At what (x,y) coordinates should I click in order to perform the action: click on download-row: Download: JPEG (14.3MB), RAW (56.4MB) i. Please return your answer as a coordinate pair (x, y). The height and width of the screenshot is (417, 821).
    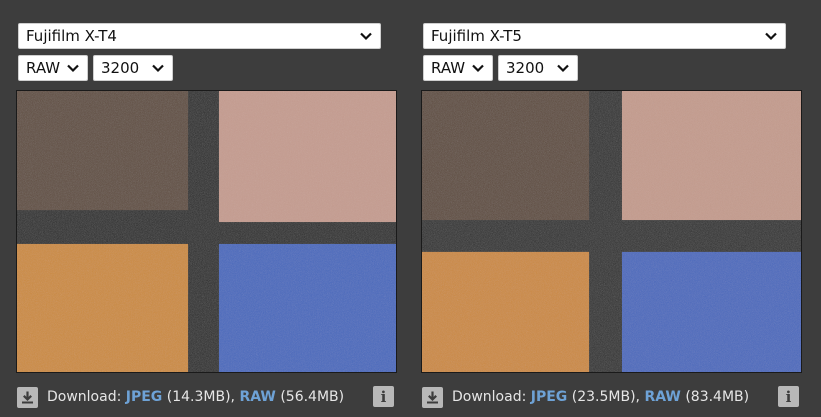
    Looking at the image, I should click on (207, 397).